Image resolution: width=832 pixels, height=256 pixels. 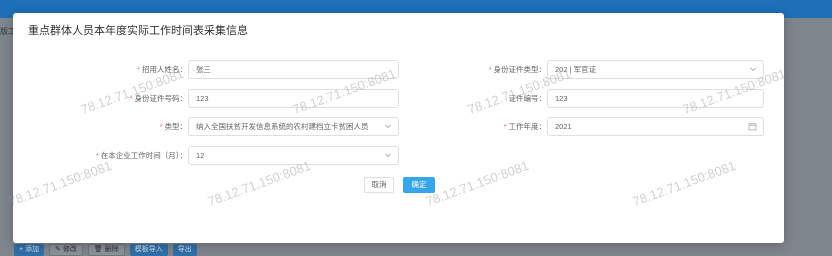 I want to click on cert-number-input: 123, so click(x=655, y=98).